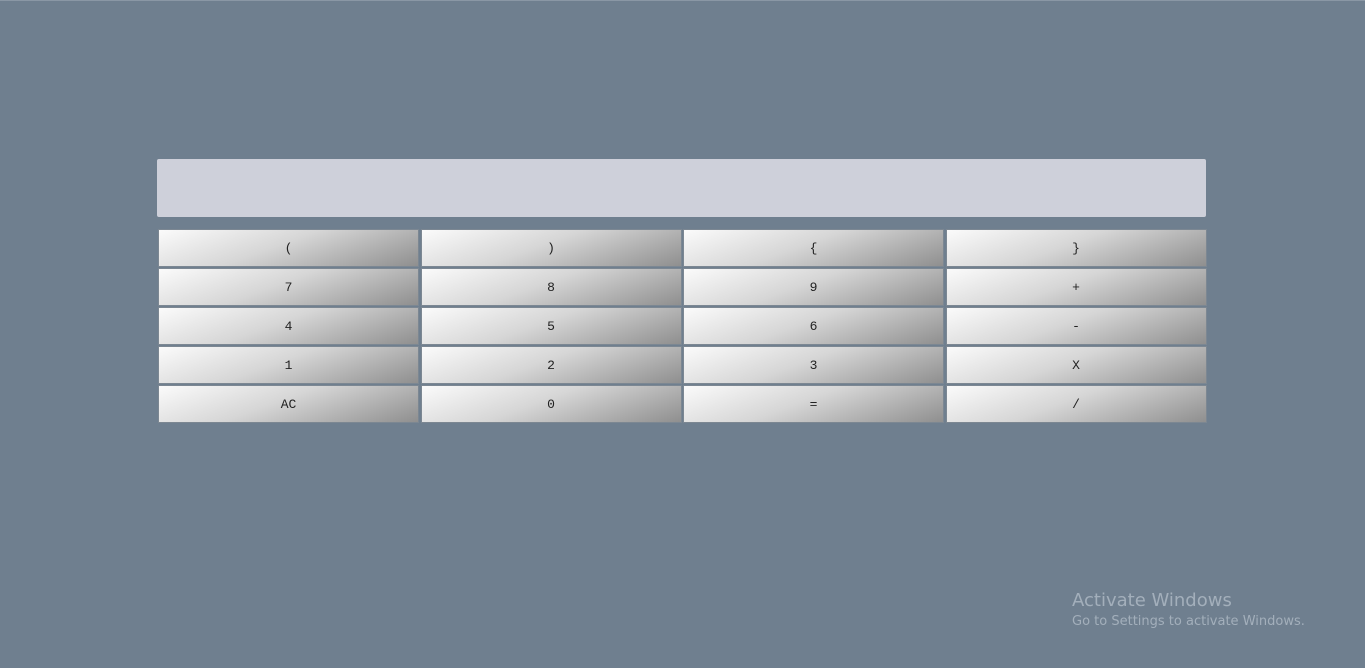 This screenshot has height=668, width=1365. I want to click on key-9: 9, so click(813, 287).